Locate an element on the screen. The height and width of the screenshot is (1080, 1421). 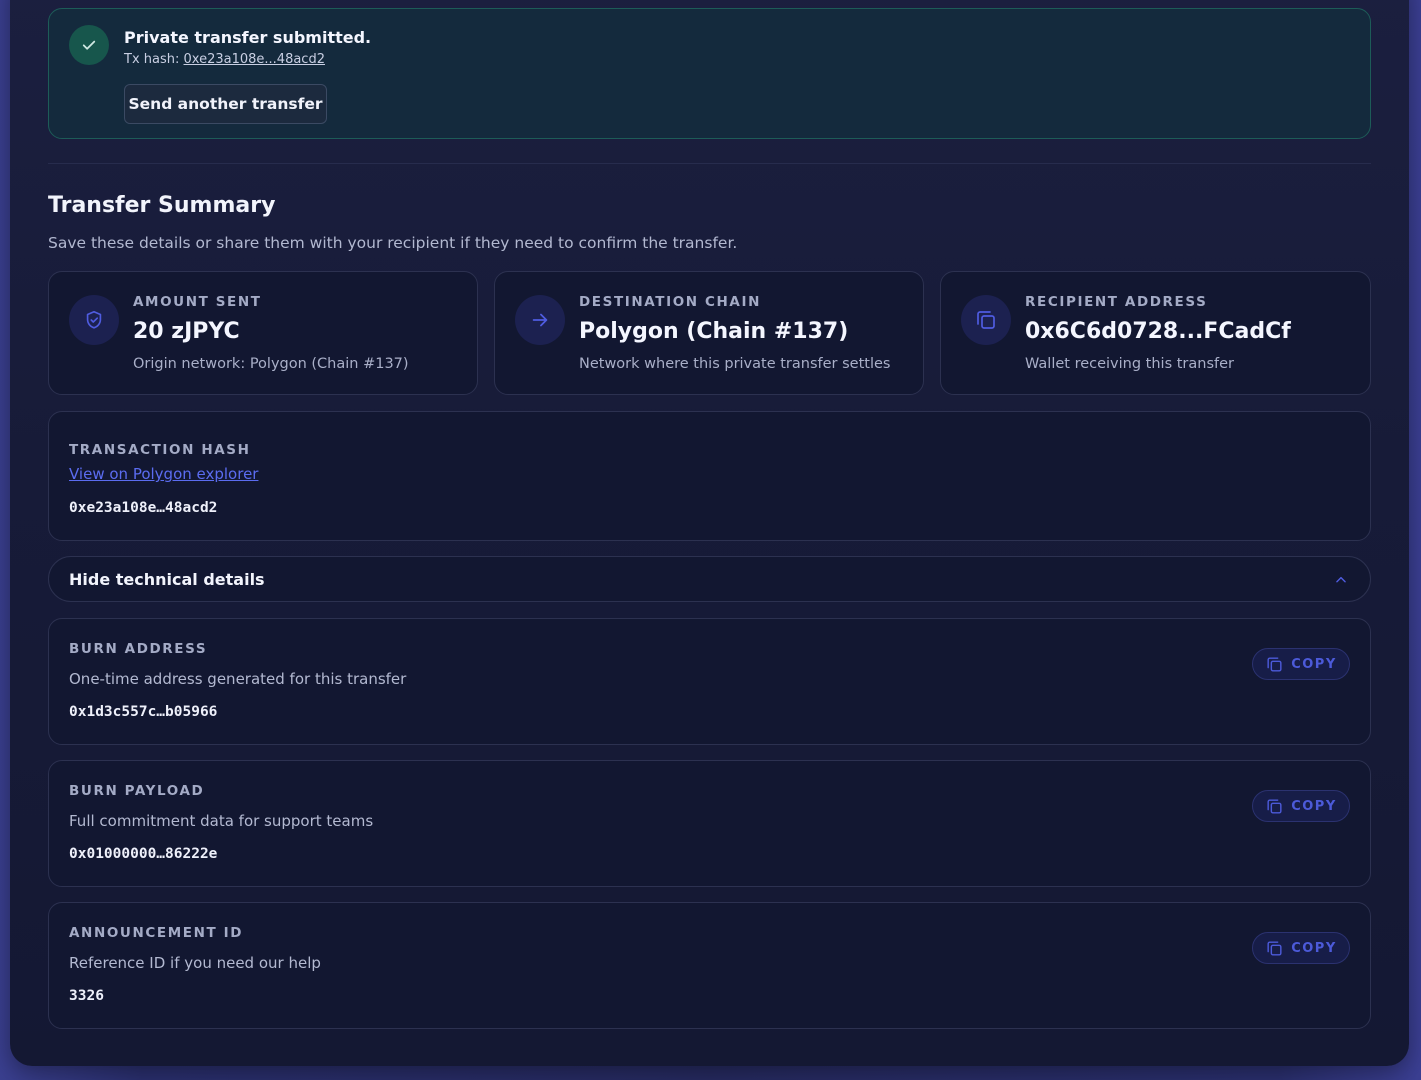
toggle-label: Hide technical details is located at coordinates (167, 579).